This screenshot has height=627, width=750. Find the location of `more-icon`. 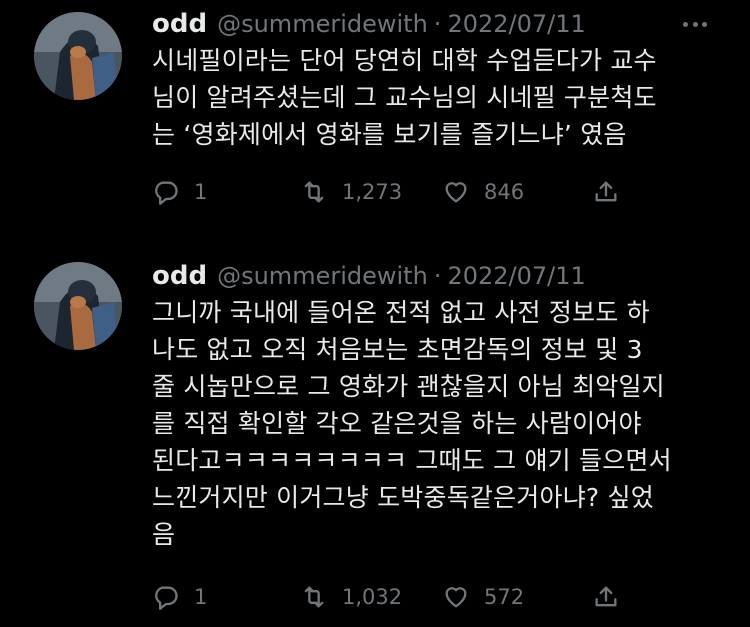

more-icon is located at coordinates (695, 24).